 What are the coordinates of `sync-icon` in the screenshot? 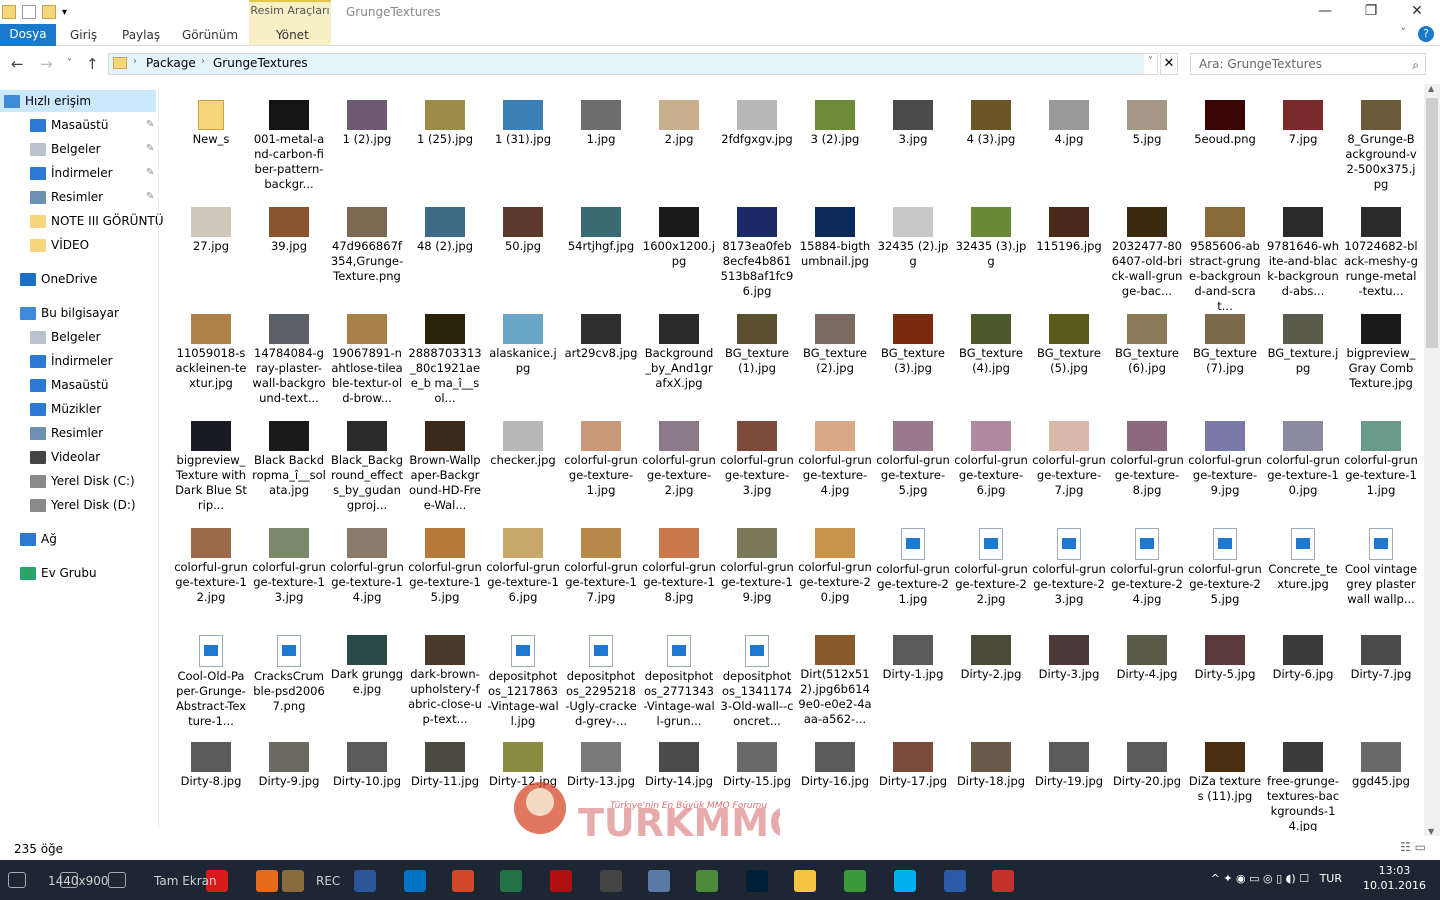 It's located at (611, 881).